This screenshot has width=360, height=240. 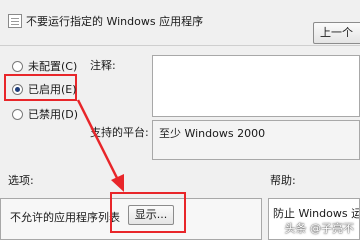 I want to click on arrow-shaft, so click(x=98, y=140).